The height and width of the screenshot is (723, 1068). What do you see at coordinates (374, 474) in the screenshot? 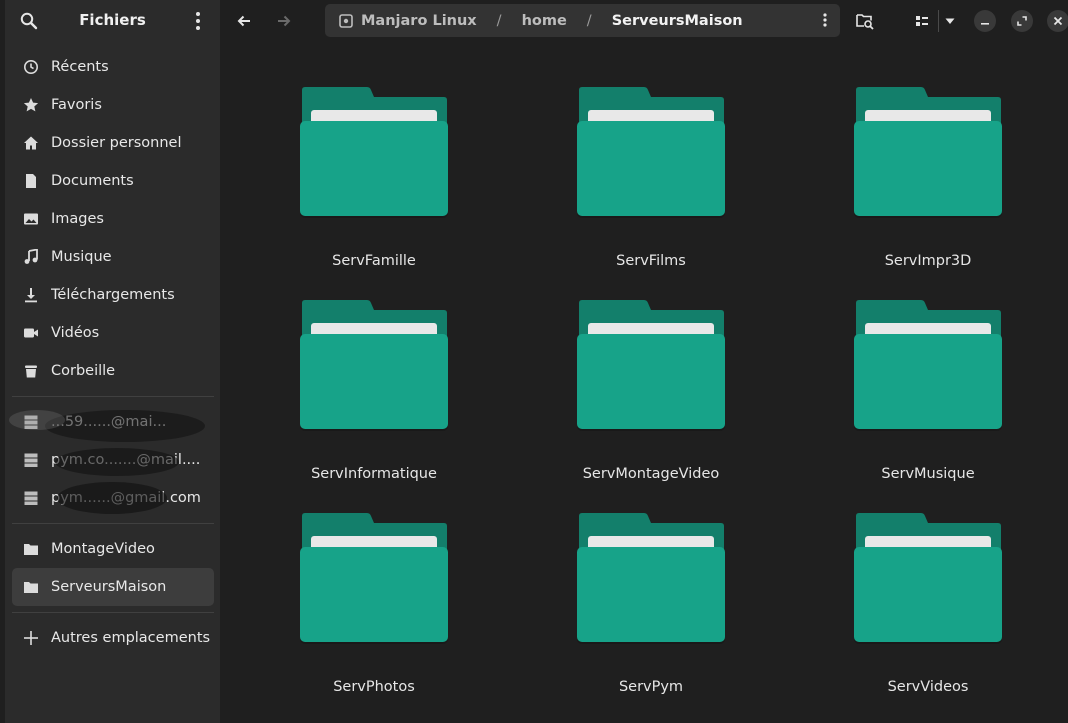
I see `folder-name: ServInformatique` at bounding box center [374, 474].